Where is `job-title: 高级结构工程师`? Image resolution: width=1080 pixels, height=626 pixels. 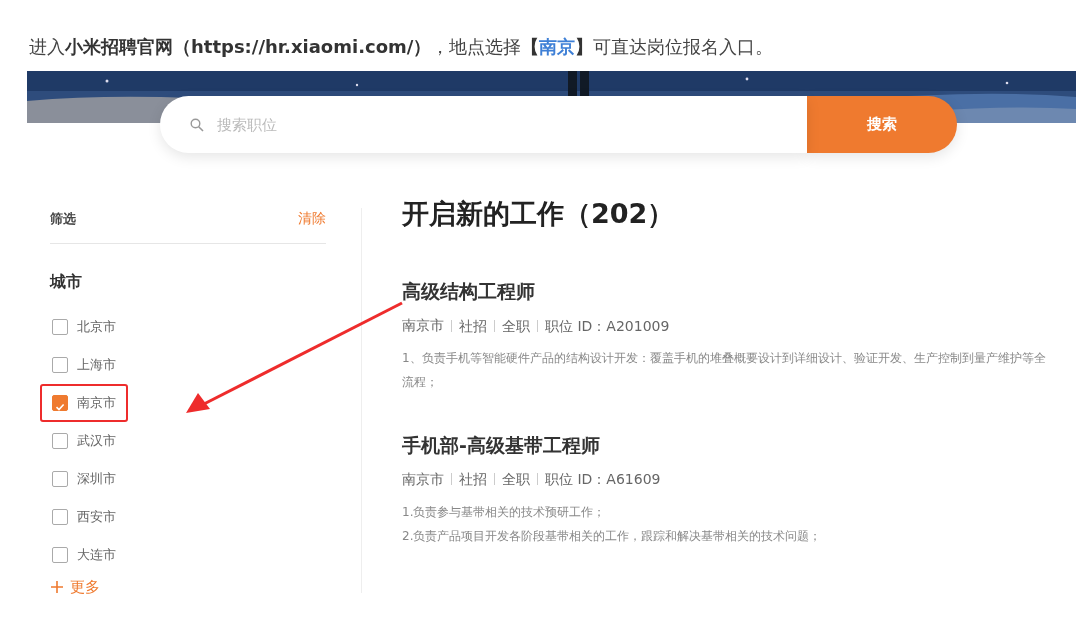
job-title: 高级结构工程师 is located at coordinates (739, 292).